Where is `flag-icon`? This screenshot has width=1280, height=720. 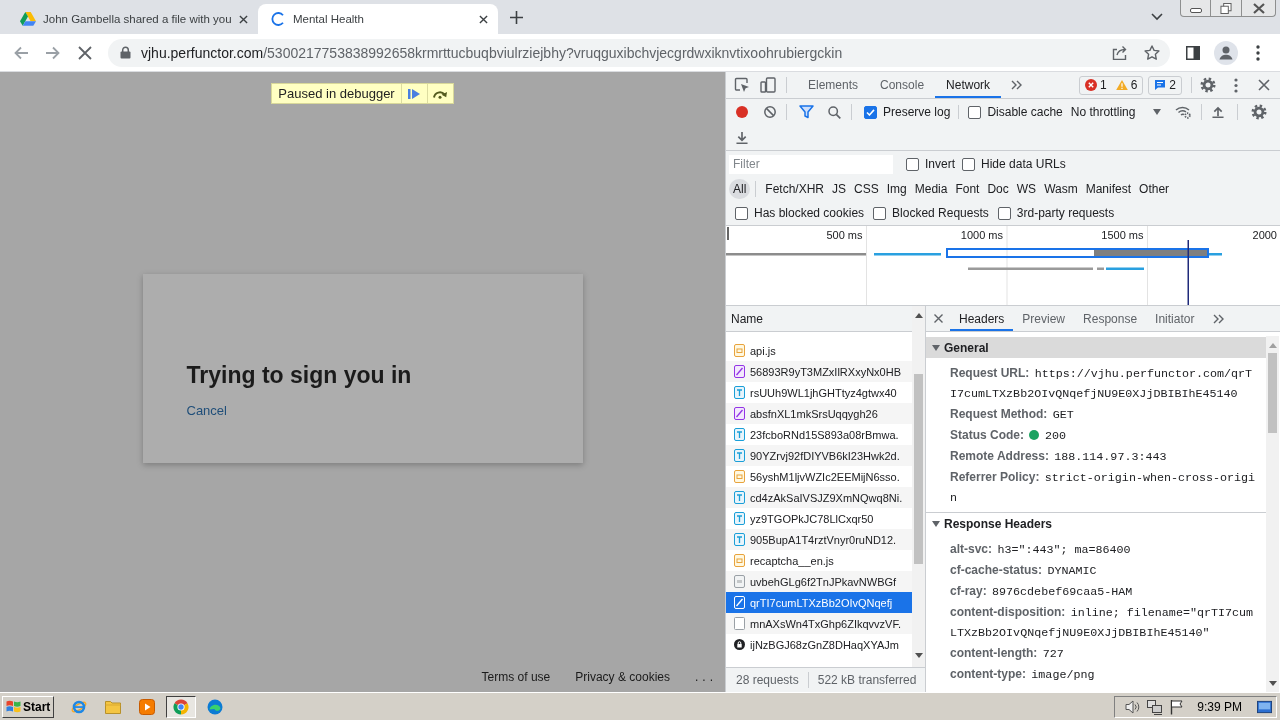
flag-icon is located at coordinates (1177, 706).